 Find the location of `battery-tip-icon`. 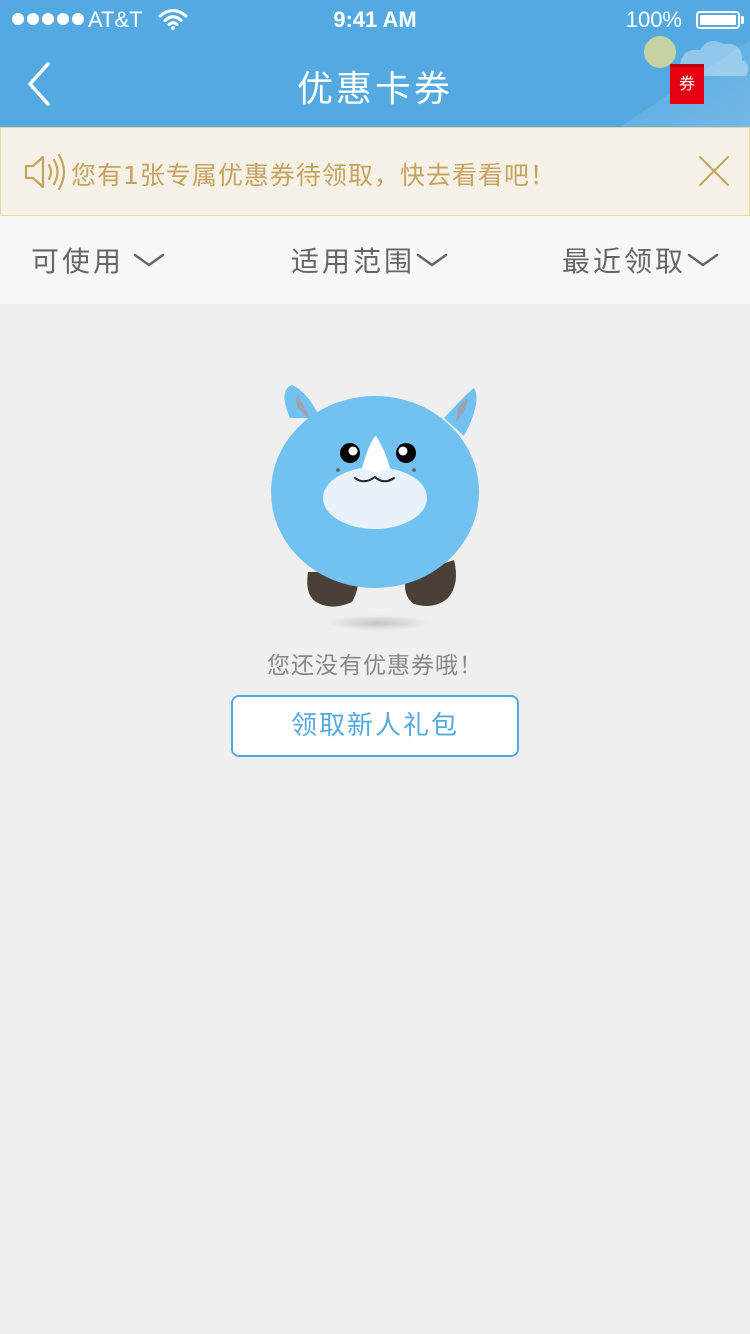

battery-tip-icon is located at coordinates (742, 20).